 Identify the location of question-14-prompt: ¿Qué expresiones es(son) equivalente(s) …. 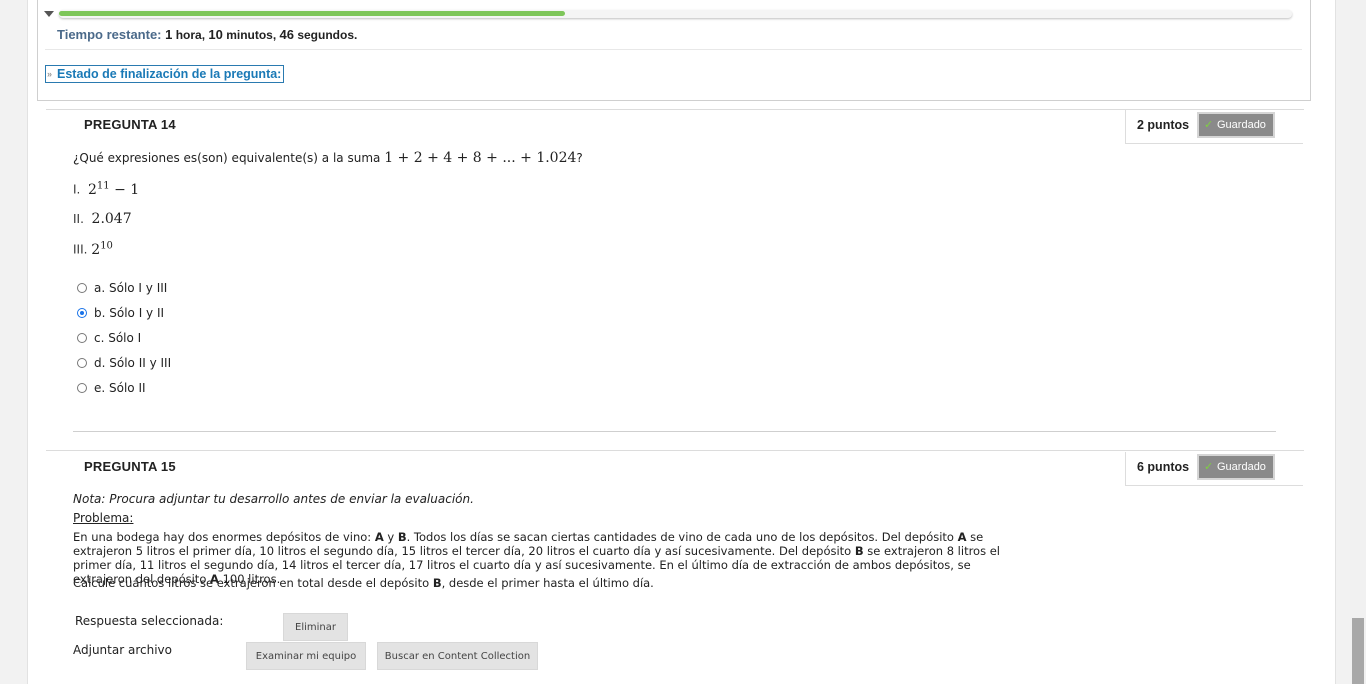
(328, 158).